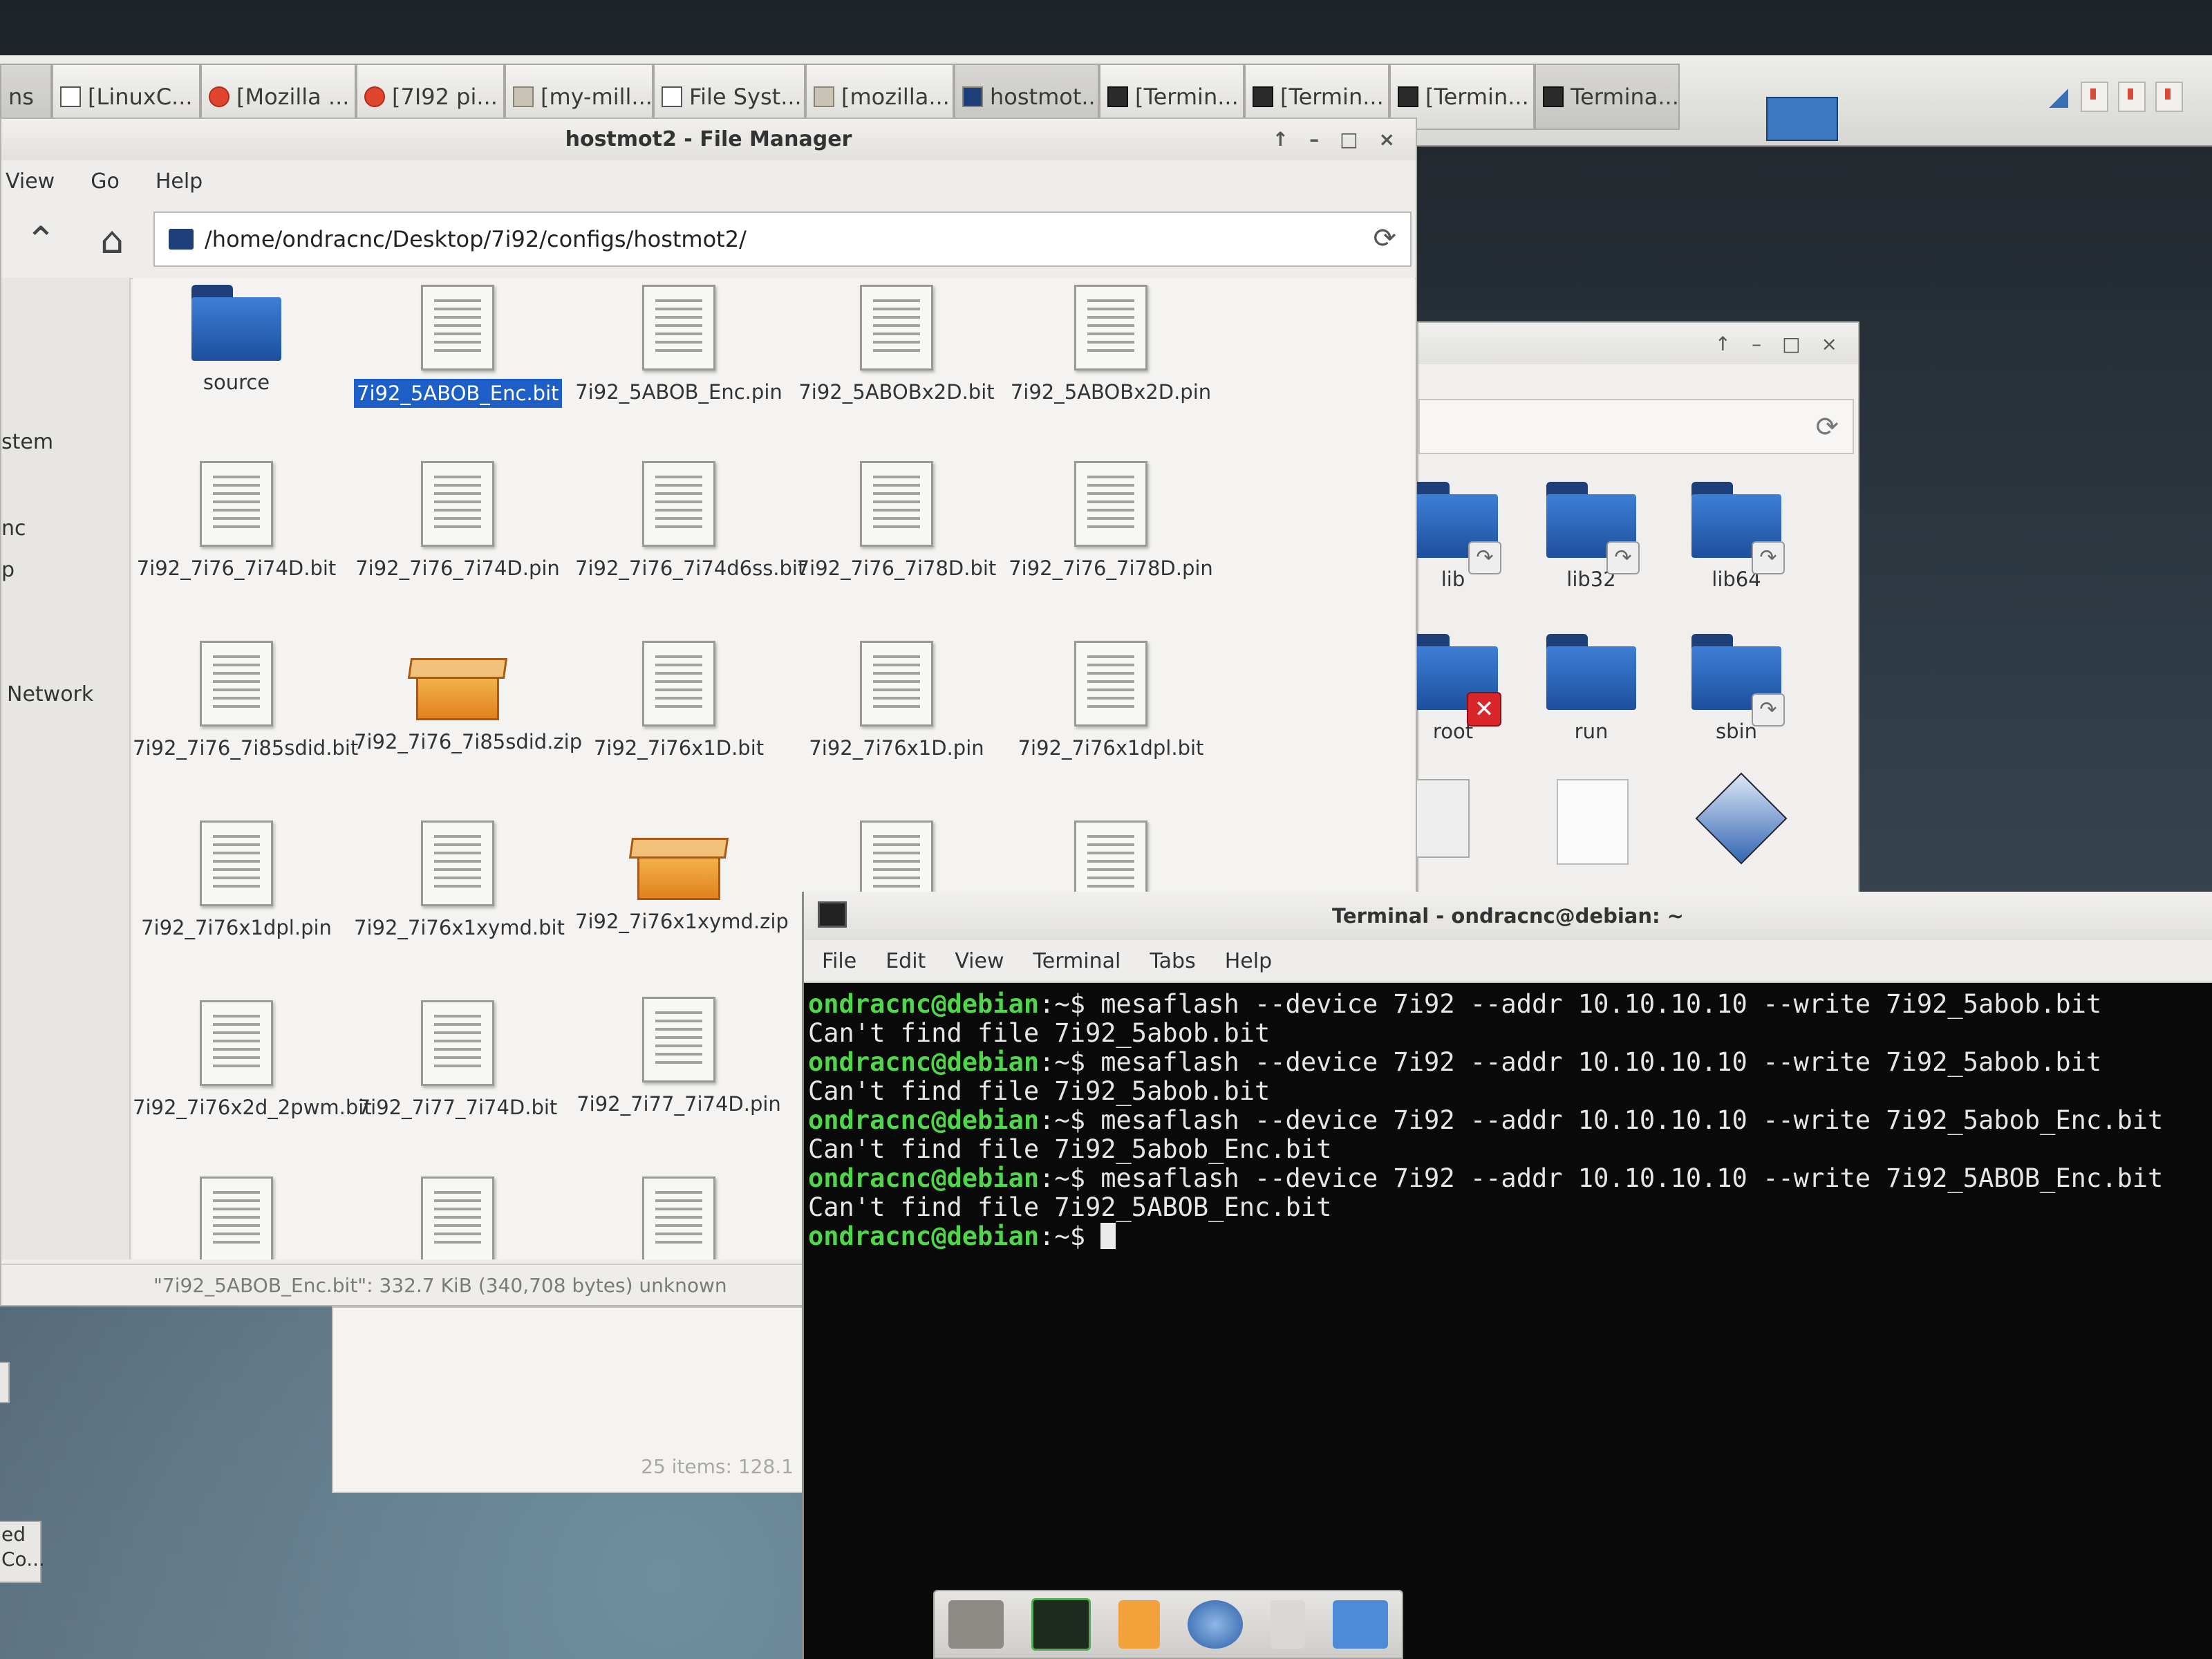  What do you see at coordinates (246, 701) in the screenshot?
I see `file-item: 7i92_7i76_7i85sdid.bit` at bounding box center [246, 701].